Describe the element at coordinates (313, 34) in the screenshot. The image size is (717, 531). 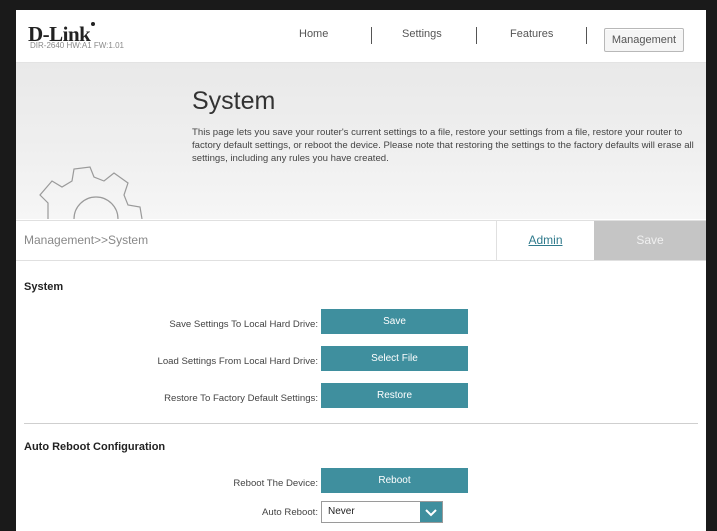
I see `nav-home: Home` at that location.